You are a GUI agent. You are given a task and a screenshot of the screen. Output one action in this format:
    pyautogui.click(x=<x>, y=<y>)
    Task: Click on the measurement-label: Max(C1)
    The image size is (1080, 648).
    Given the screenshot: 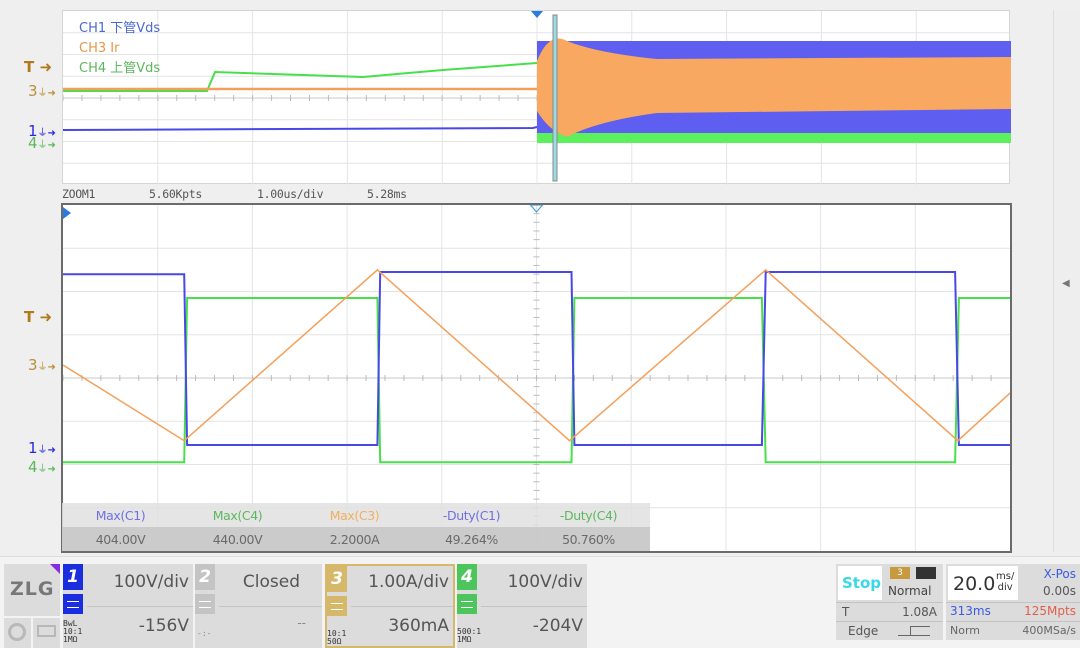 What is the action you would take?
    pyautogui.click(x=120, y=515)
    